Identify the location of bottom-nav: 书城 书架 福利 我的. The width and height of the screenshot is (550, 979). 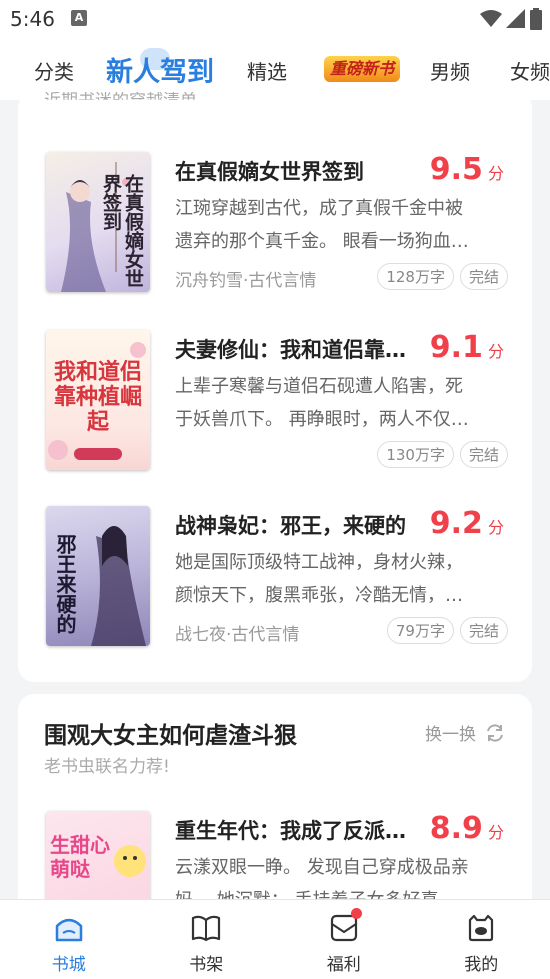
(275, 939).